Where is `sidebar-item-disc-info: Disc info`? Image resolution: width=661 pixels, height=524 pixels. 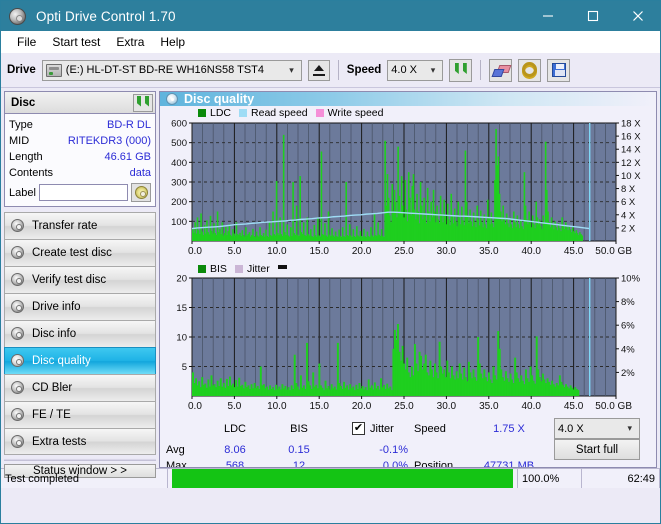 sidebar-item-disc-info: Disc info is located at coordinates (80, 333).